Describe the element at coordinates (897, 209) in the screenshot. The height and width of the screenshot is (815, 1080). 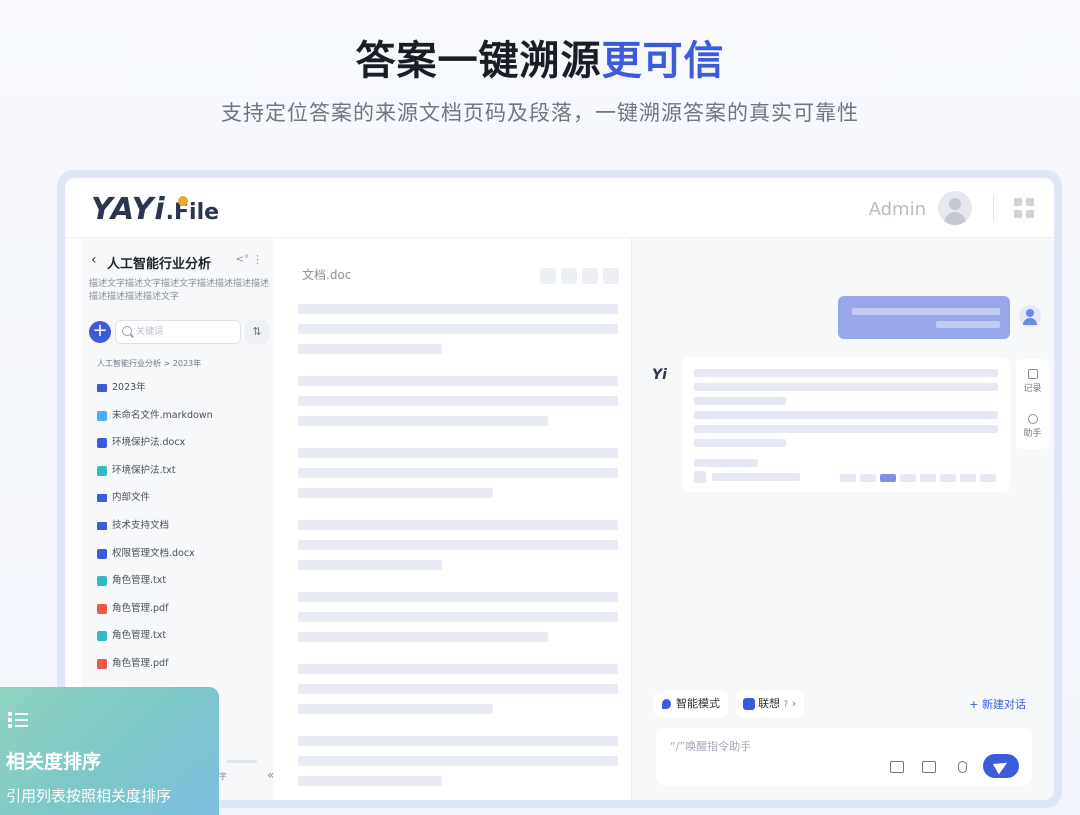
I see `user-name: Admin` at that location.